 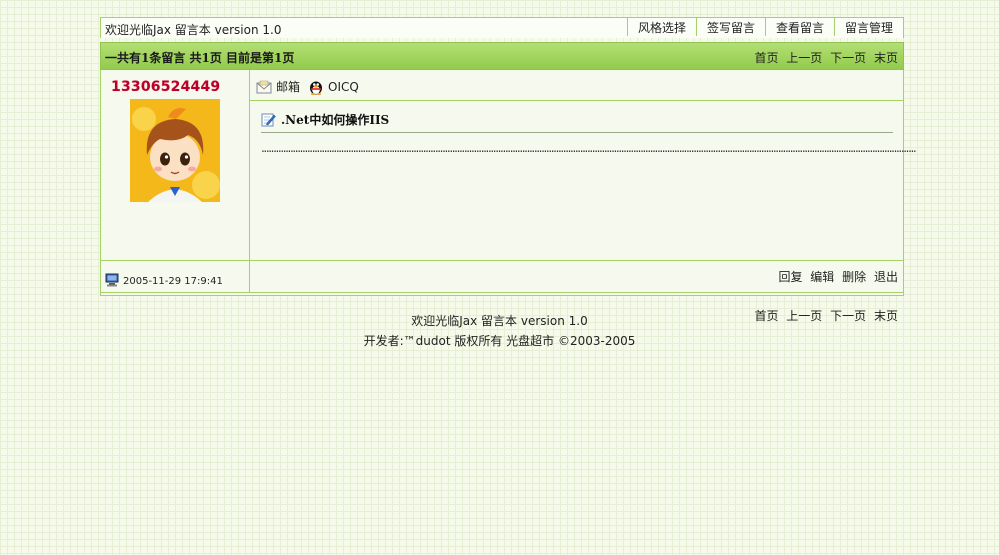 I want to click on divider, so click(x=576, y=100).